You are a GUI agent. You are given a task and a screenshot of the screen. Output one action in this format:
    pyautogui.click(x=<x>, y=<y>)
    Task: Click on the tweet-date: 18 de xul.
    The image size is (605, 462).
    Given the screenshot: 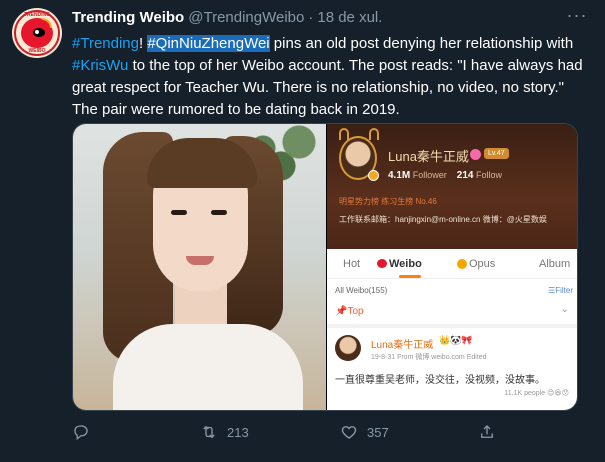 What is the action you would take?
    pyautogui.click(x=349, y=17)
    